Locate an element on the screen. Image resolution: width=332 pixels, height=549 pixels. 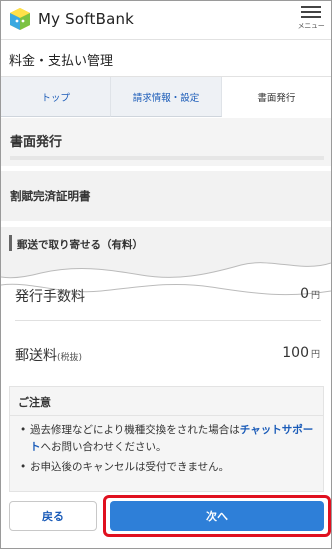
next-button-highlight: 次へ is located at coordinates (217, 516).